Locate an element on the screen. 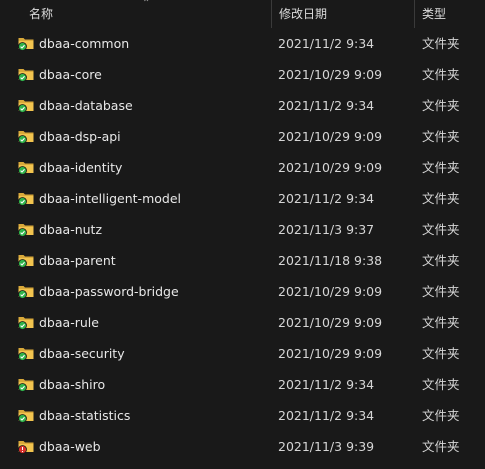 The image size is (485, 469). file-name: dbaa-rule is located at coordinates (69, 322).